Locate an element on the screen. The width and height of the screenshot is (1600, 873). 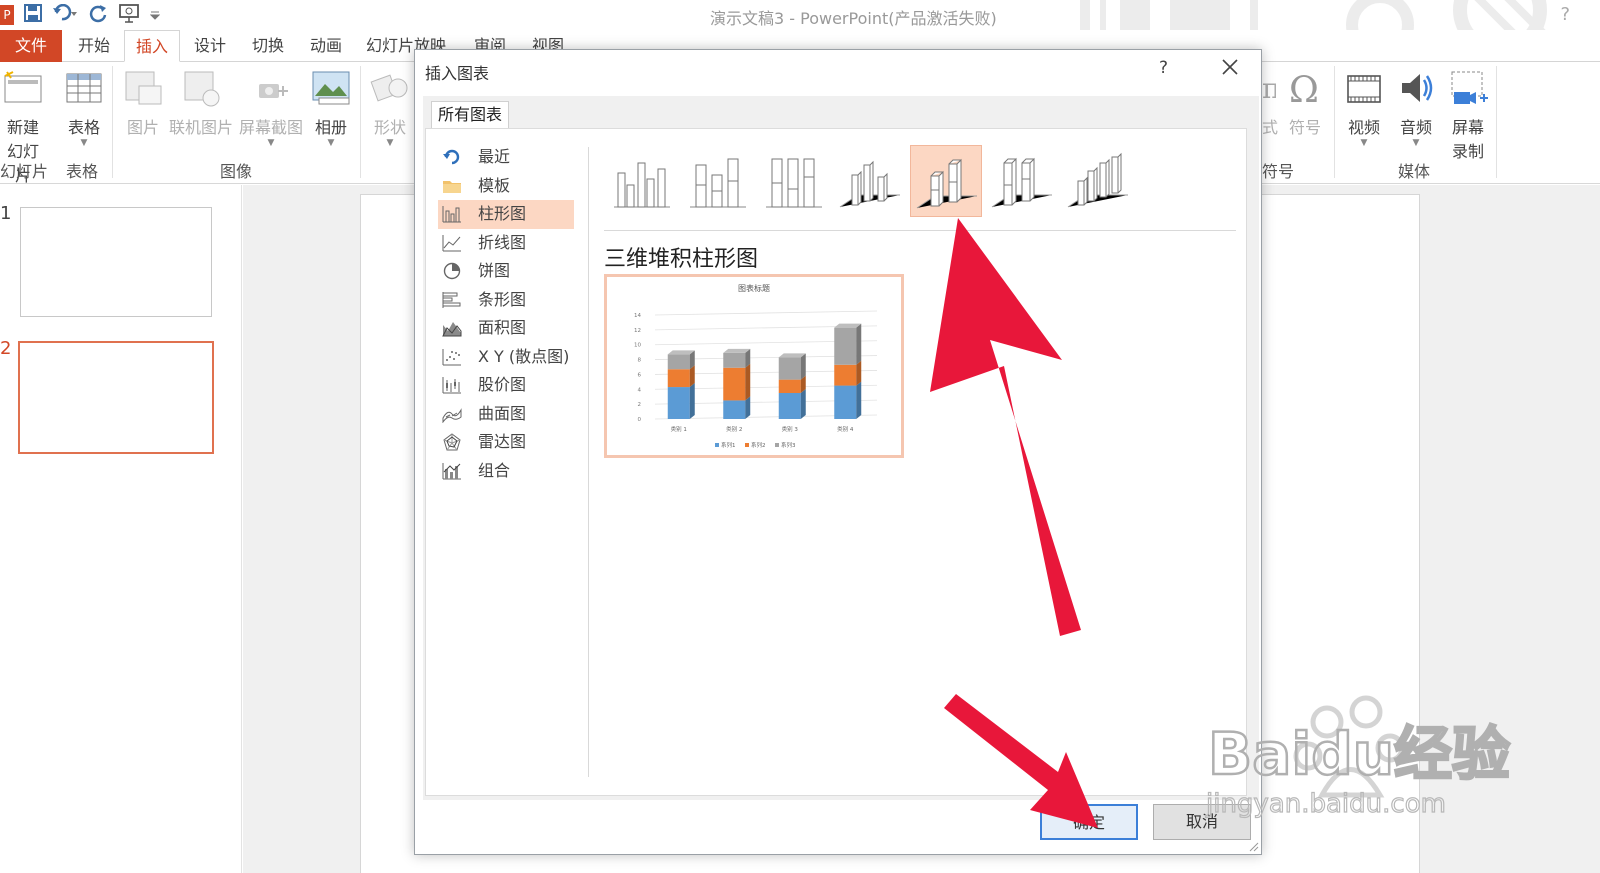
category-label: X Y (散点图) is located at coordinates (524, 356).